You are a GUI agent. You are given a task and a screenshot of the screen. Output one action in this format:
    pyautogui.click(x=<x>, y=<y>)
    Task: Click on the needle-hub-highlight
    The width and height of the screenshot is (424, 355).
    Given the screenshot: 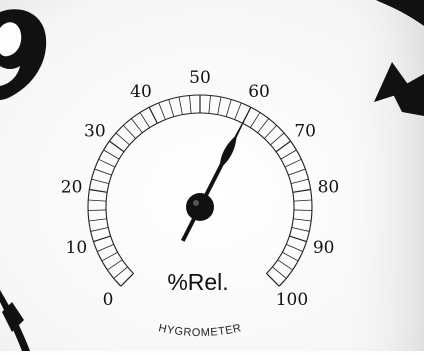 What is the action you would take?
    pyautogui.click(x=196, y=203)
    